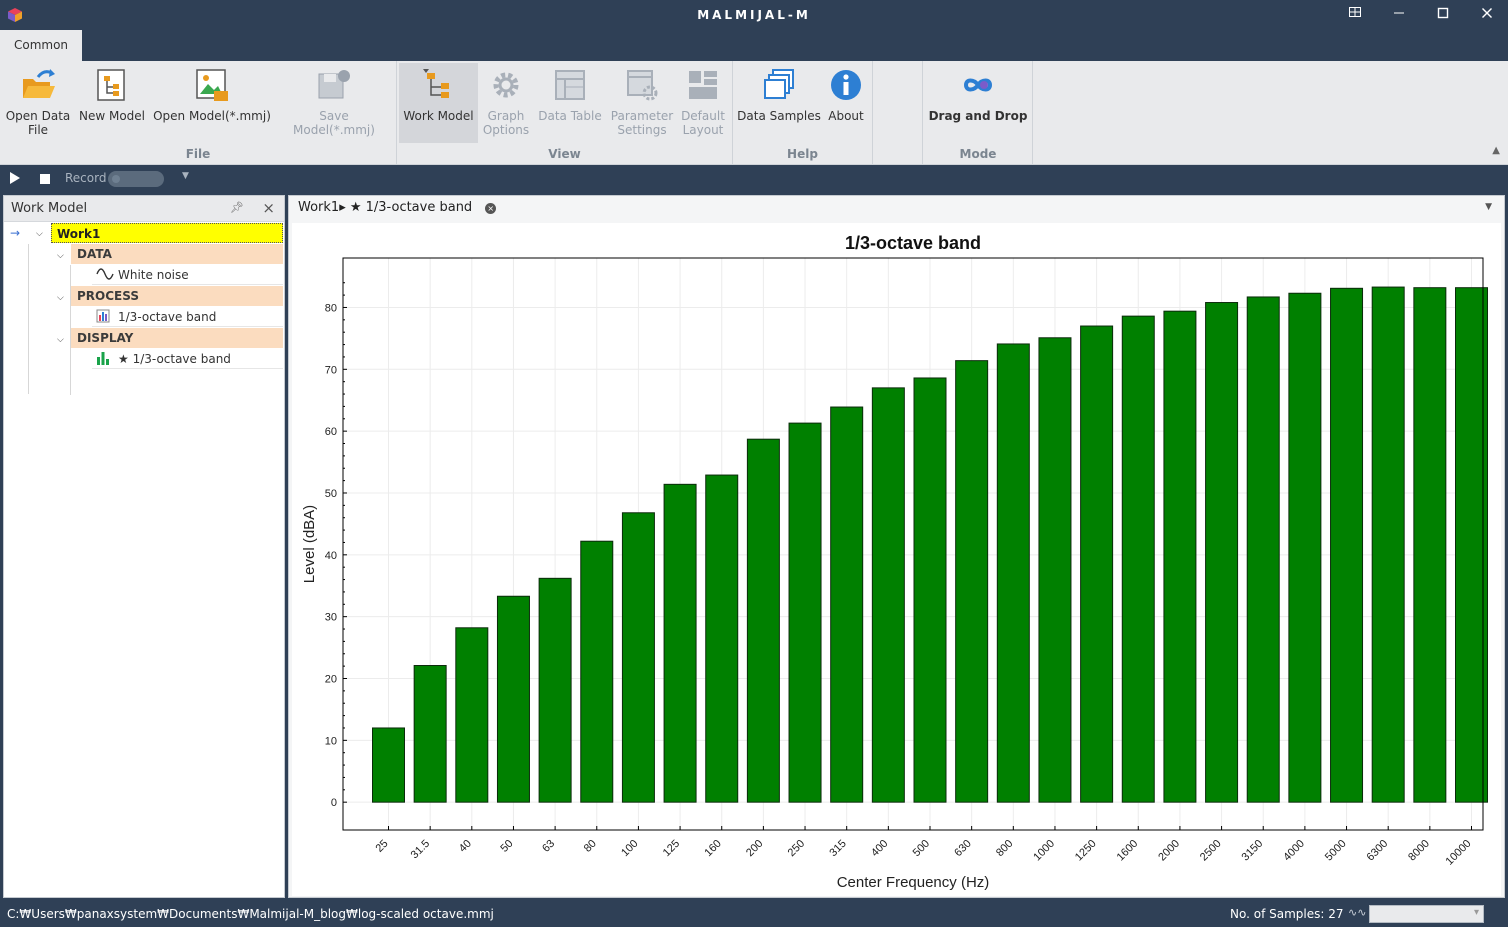 This screenshot has width=1508, height=927. What do you see at coordinates (1355, 15) in the screenshot?
I see `restore-icon` at bounding box center [1355, 15].